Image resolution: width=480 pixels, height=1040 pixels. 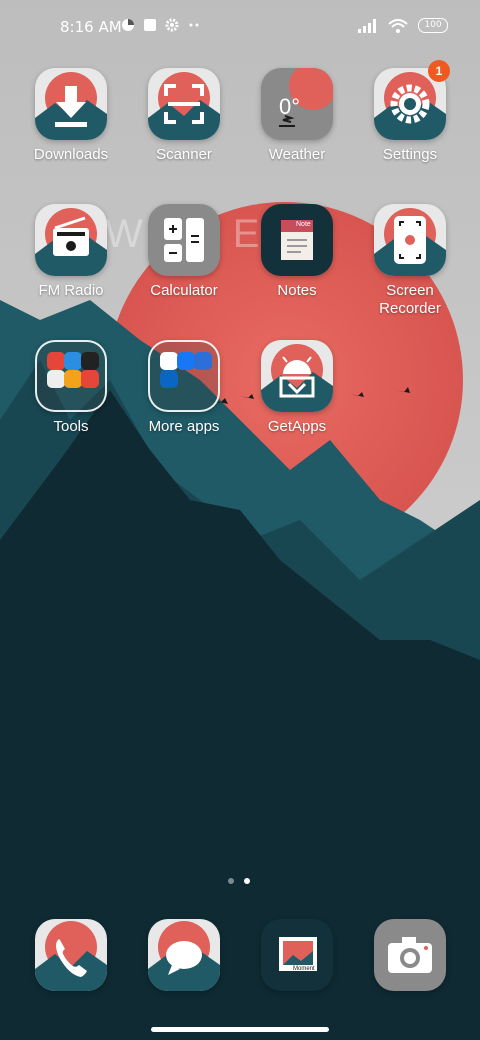 I want to click on app-settings: Settings, so click(x=410, y=116).